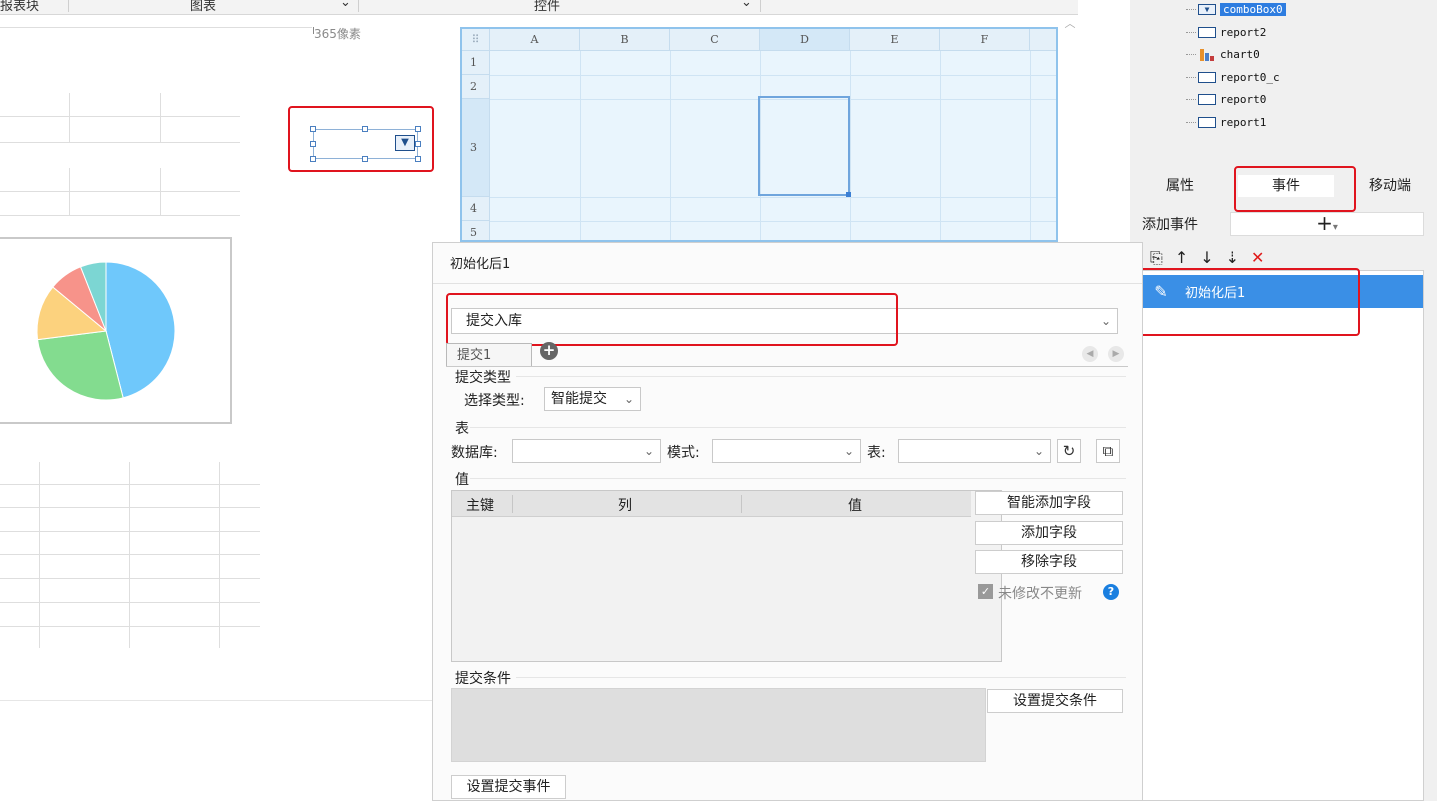 The height and width of the screenshot is (801, 1437). Describe the element at coordinates (895, 40) in the screenshot. I see `column-header: E` at that location.